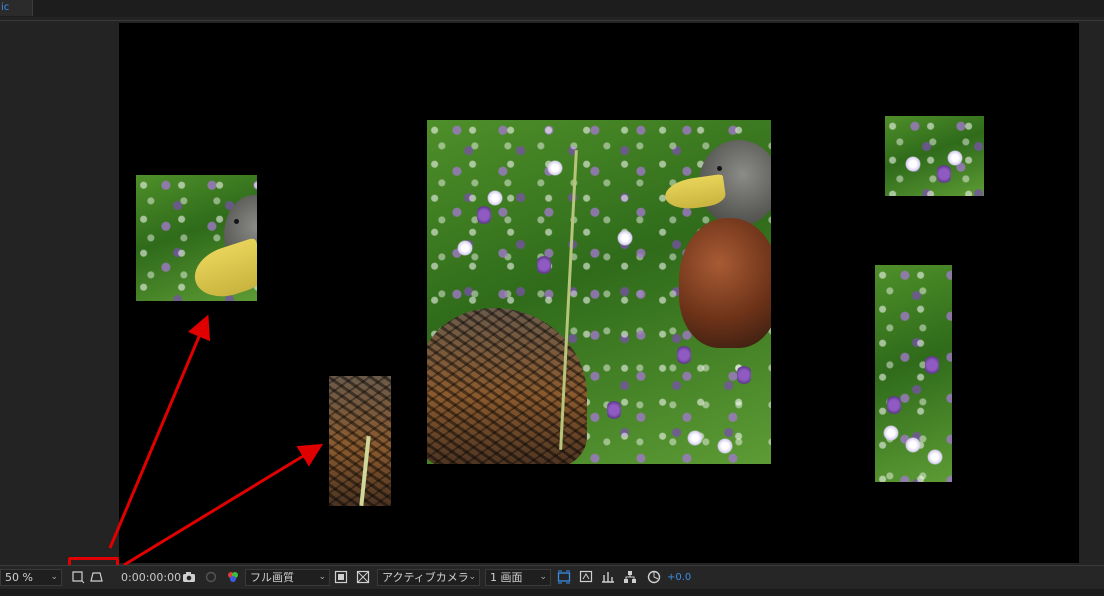 The height and width of the screenshot is (596, 1104). Describe the element at coordinates (506, 577) in the screenshot. I see `views-value: 1 画面` at that location.